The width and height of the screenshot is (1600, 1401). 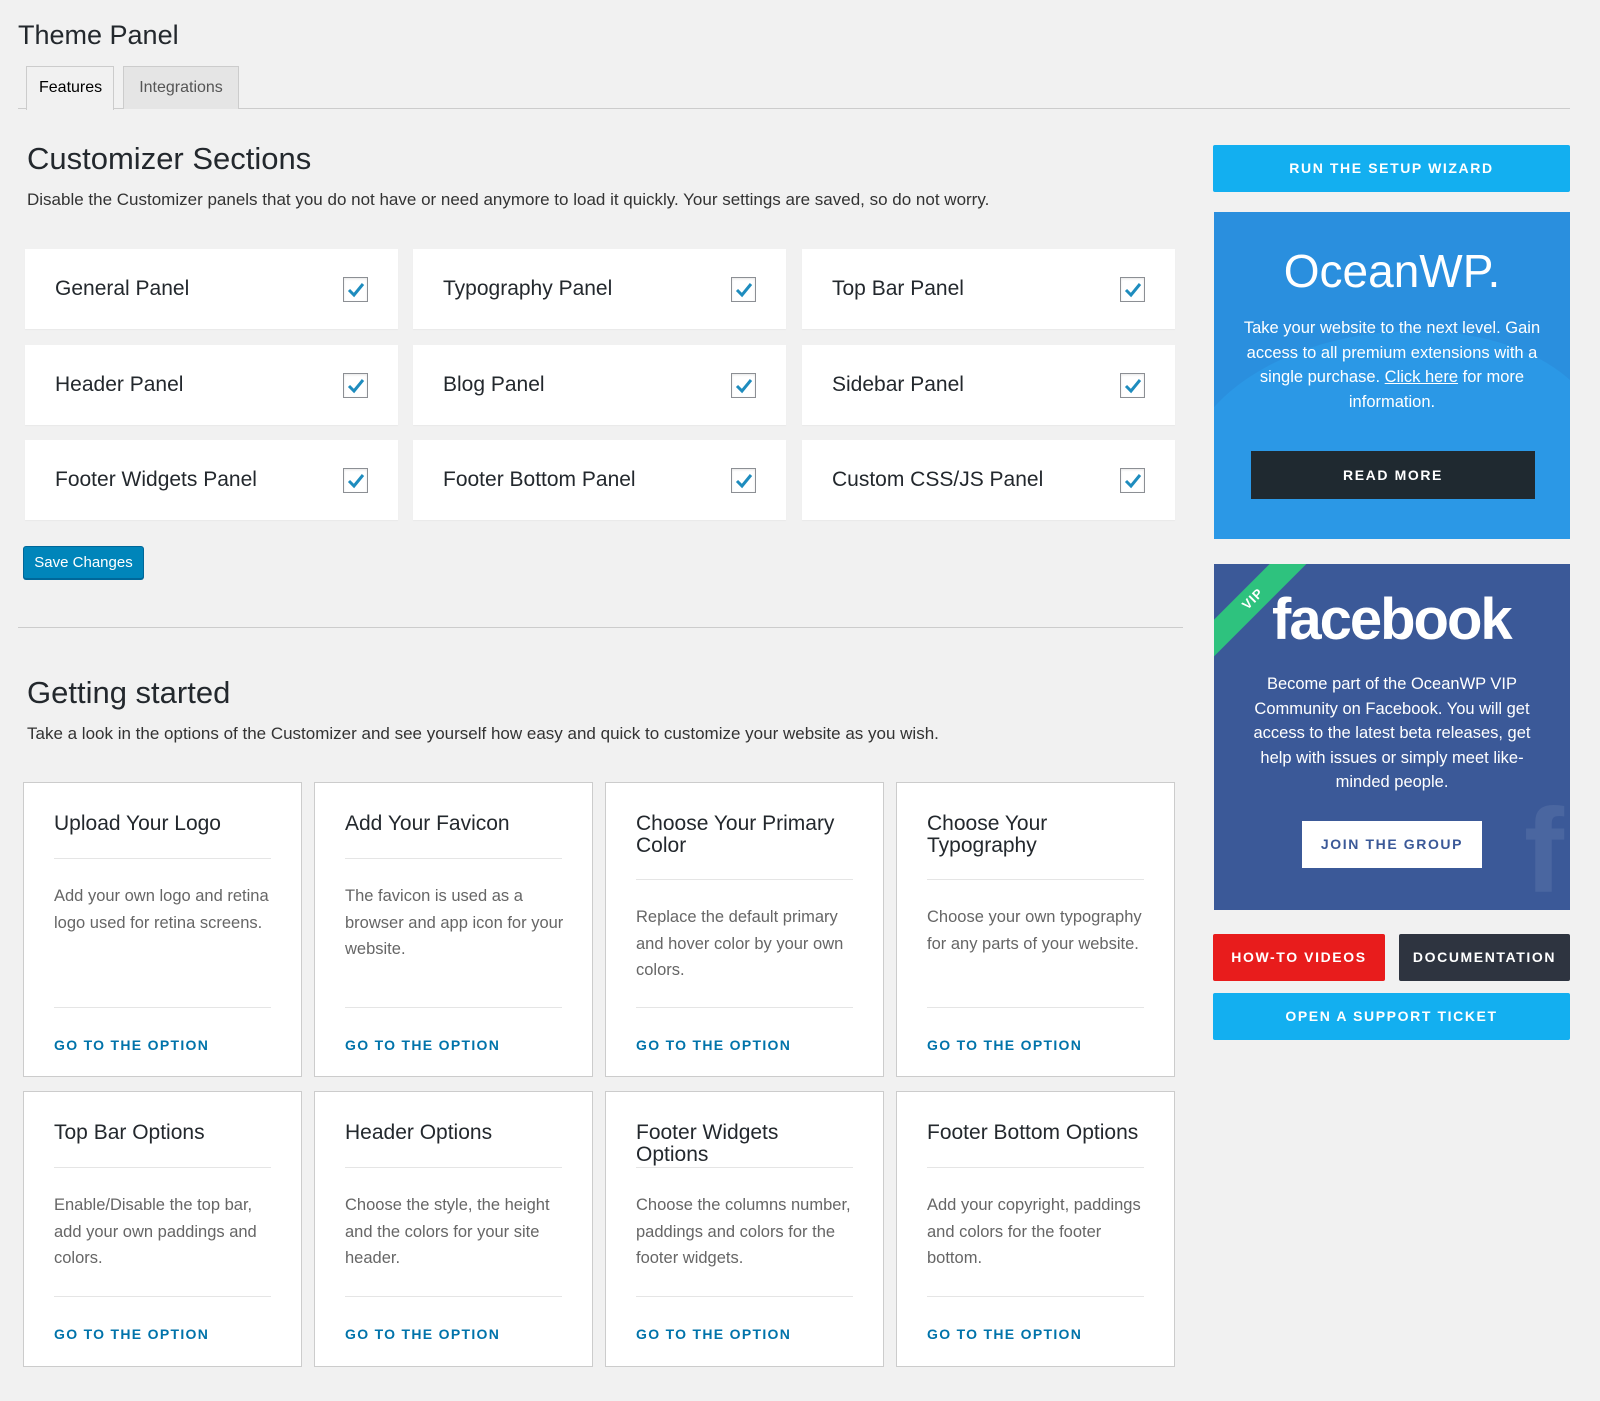 I want to click on save-changes-button: Save Changes, so click(x=83, y=562).